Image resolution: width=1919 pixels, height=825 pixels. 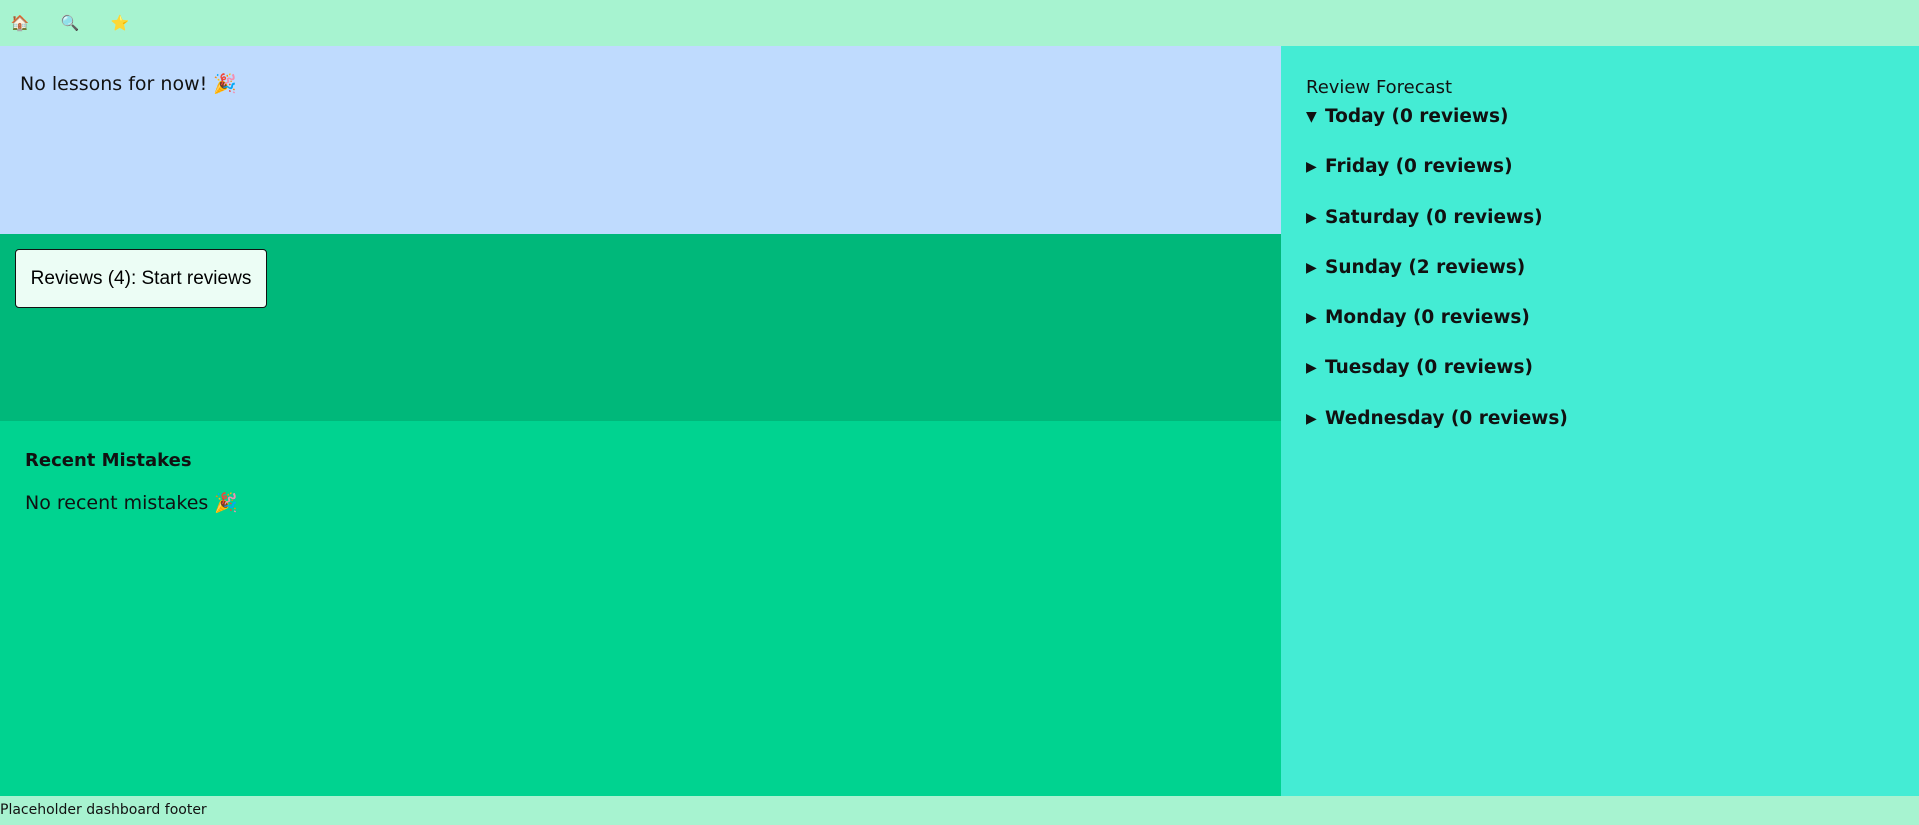 What do you see at coordinates (1427, 318) in the screenshot?
I see `forecast-day-label: Monday (0 reviews)` at bounding box center [1427, 318].